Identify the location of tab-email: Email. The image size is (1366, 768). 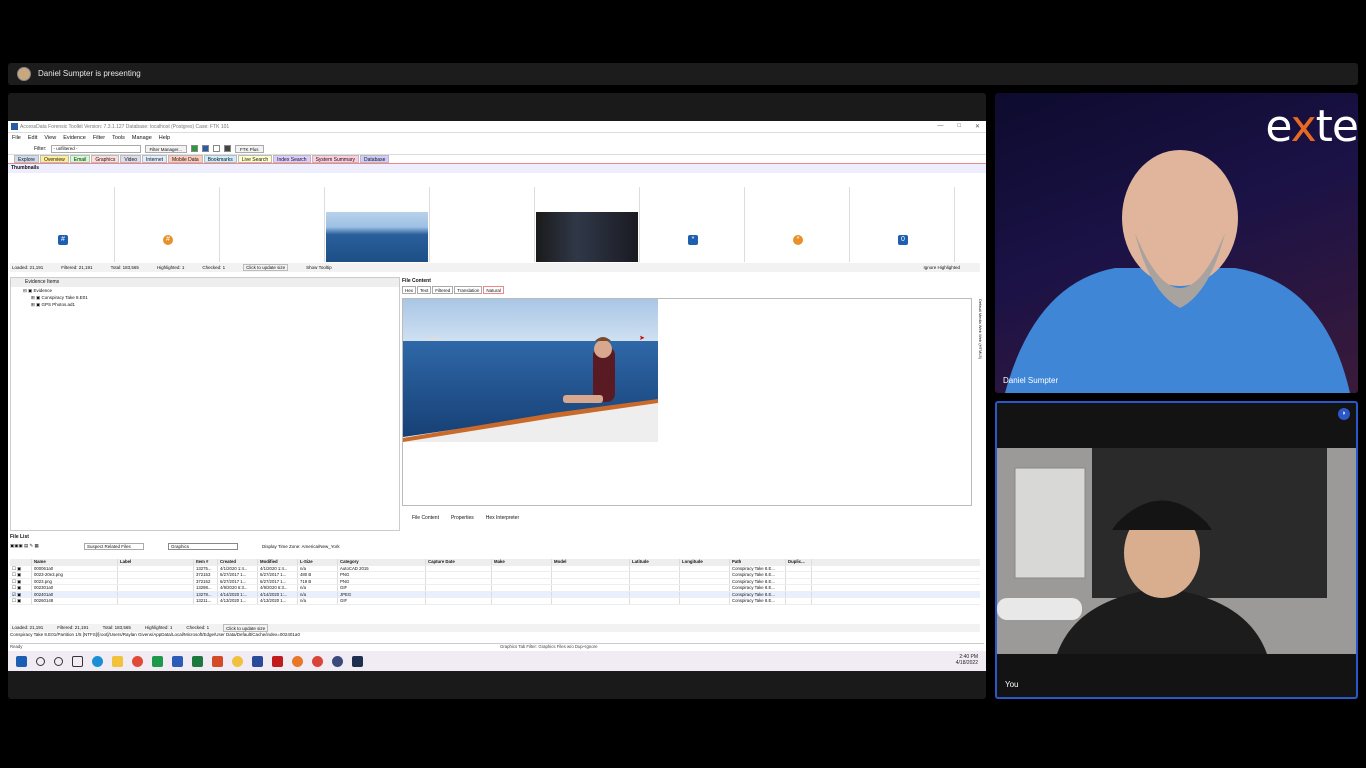
(80, 159).